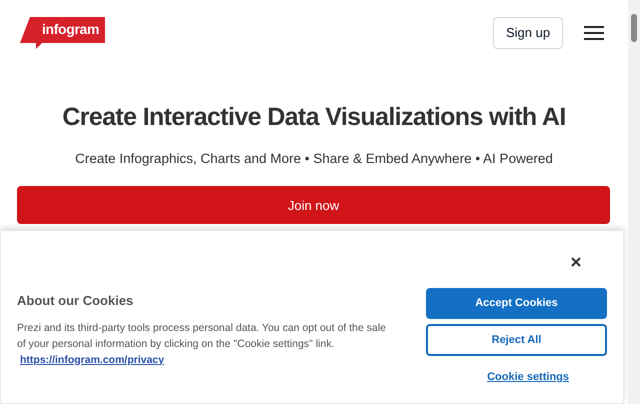 The image size is (640, 404). I want to click on cookie-description: Prezi and its third-party tools process personal data. You can opt out of the sale of your personal information by clicking on the "Cookie settings" link. https://infogram.com/privacy, so click(202, 344).